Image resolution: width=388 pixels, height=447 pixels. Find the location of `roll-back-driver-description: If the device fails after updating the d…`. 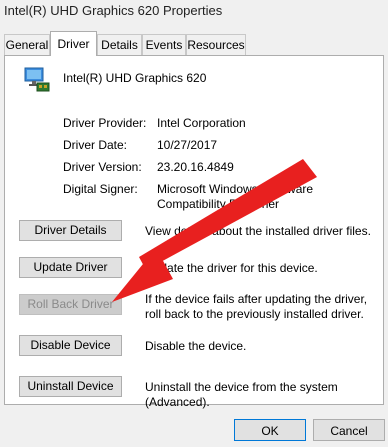

roll-back-driver-description: If the device fails after updating the d… is located at coordinates (256, 306).